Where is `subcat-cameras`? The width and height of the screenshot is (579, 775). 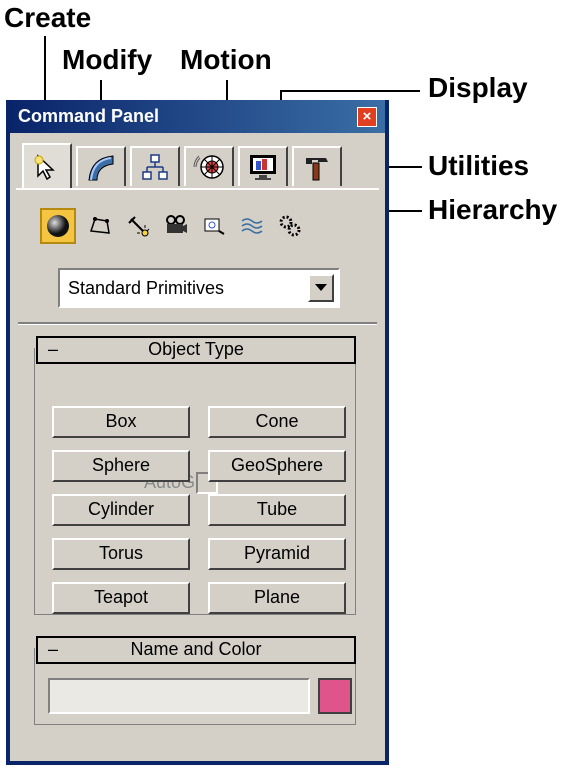
subcat-cameras is located at coordinates (176, 226).